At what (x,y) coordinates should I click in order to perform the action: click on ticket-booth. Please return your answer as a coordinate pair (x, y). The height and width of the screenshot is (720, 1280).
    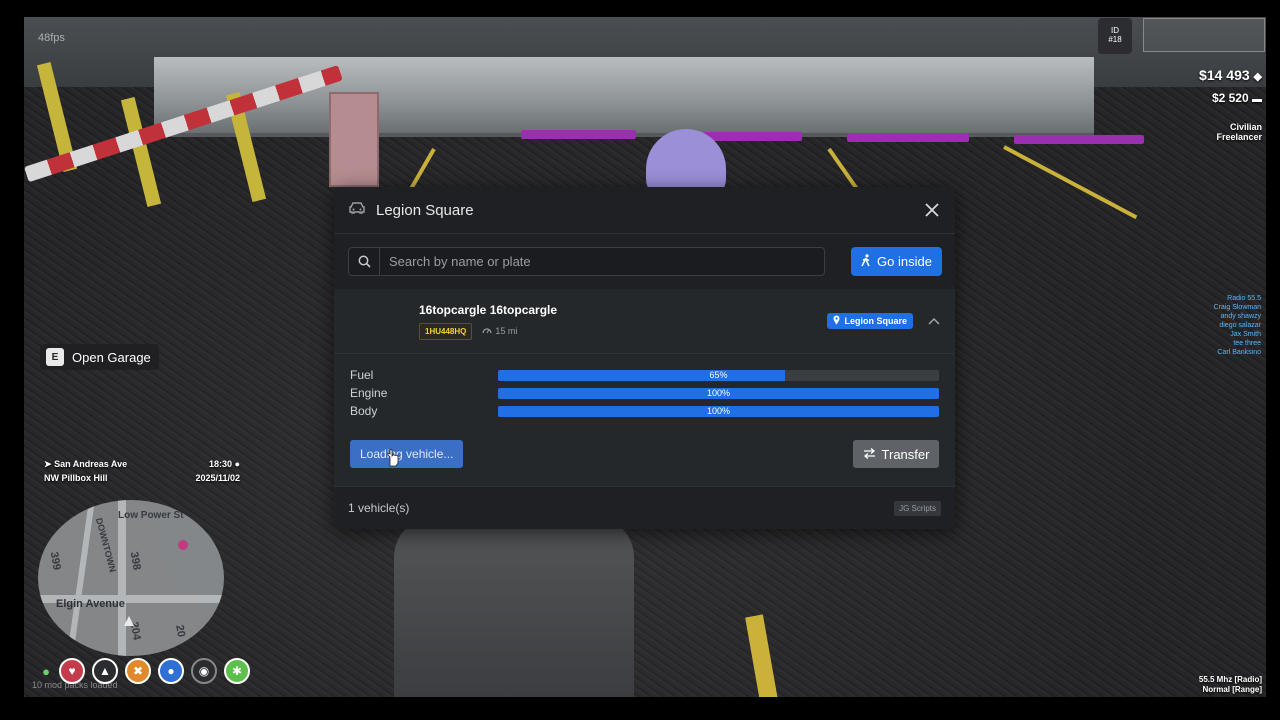
    Looking at the image, I should click on (354, 139).